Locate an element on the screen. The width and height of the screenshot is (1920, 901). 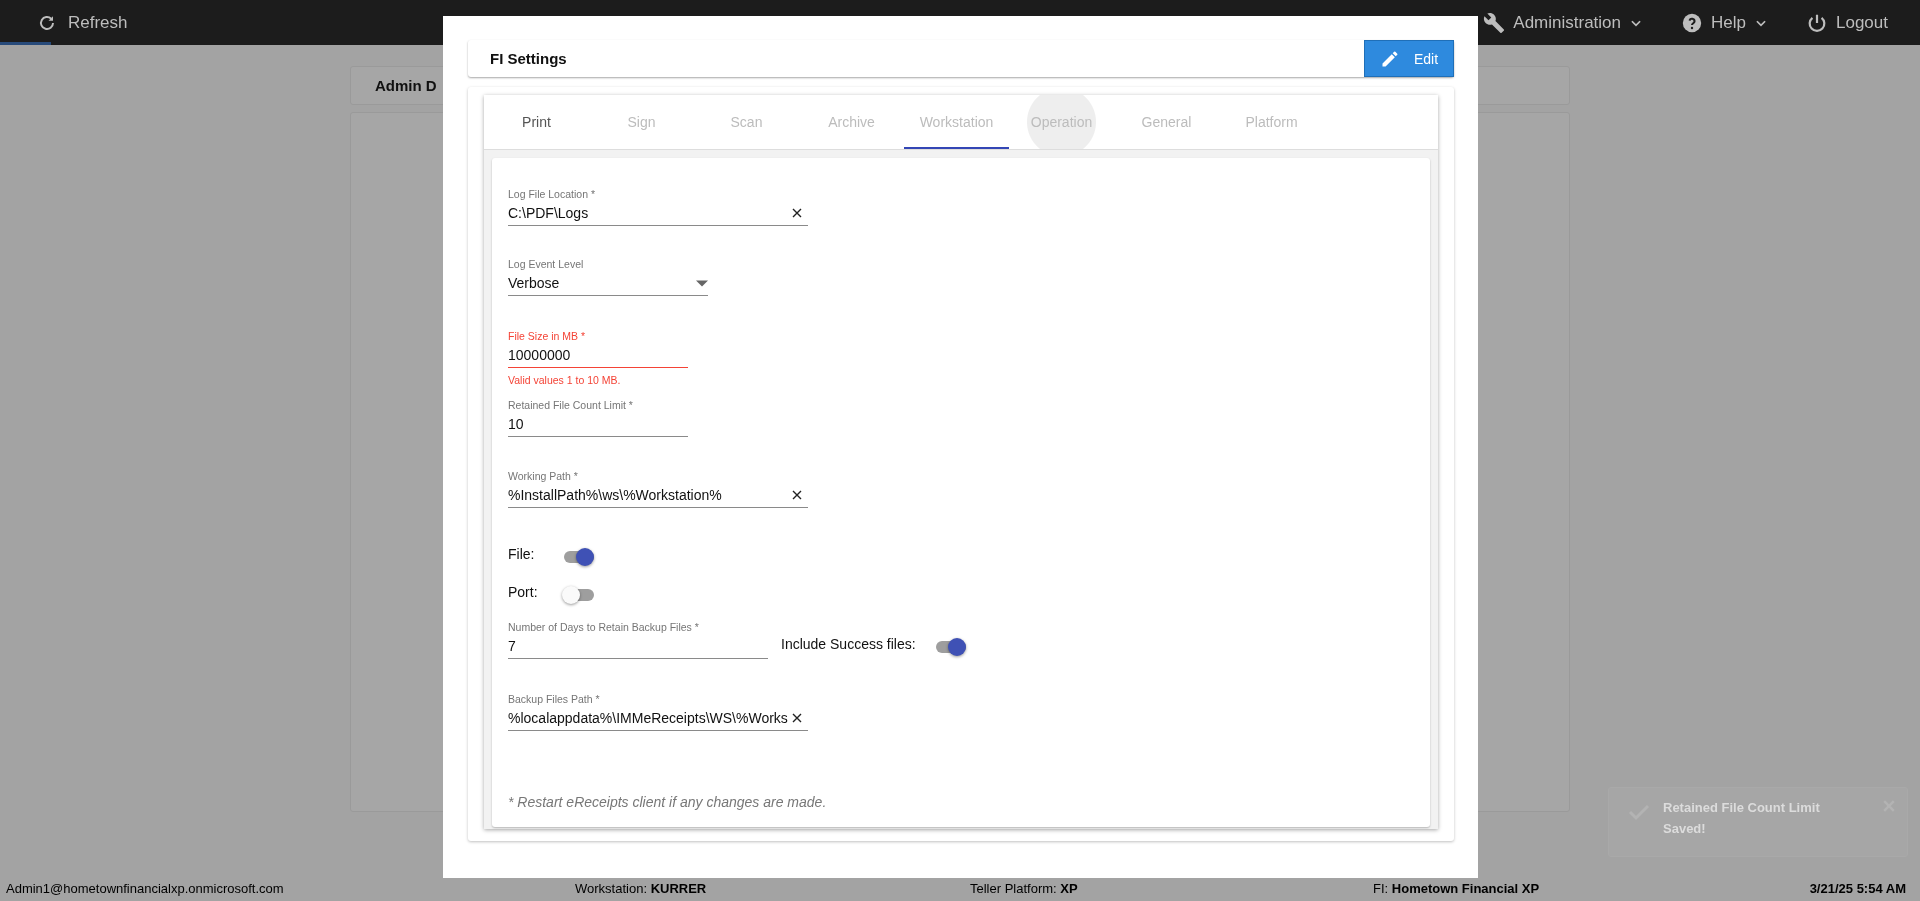
dialog-title: FI Settings is located at coordinates (528, 58).